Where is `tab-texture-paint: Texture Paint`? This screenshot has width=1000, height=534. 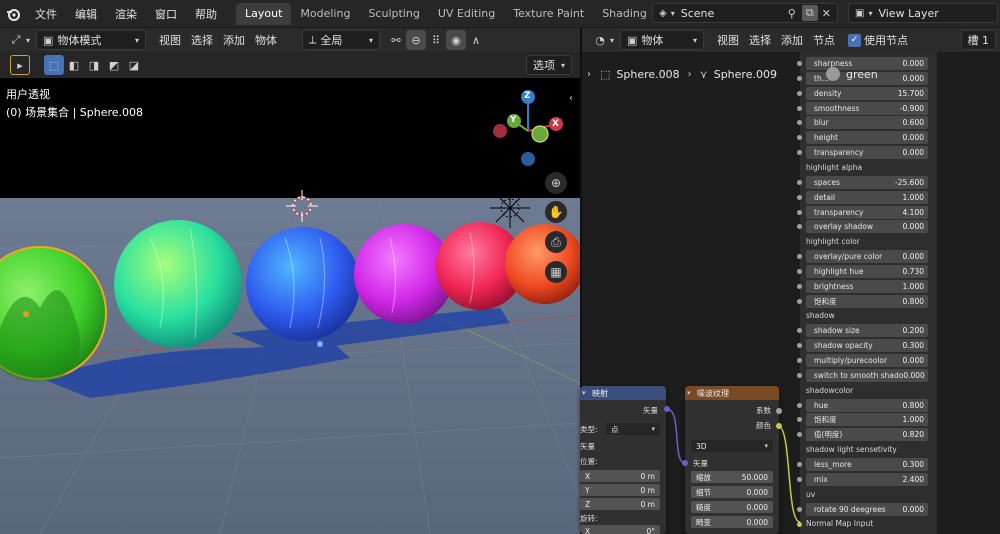
tab-texture-paint: Texture Paint is located at coordinates (548, 14).